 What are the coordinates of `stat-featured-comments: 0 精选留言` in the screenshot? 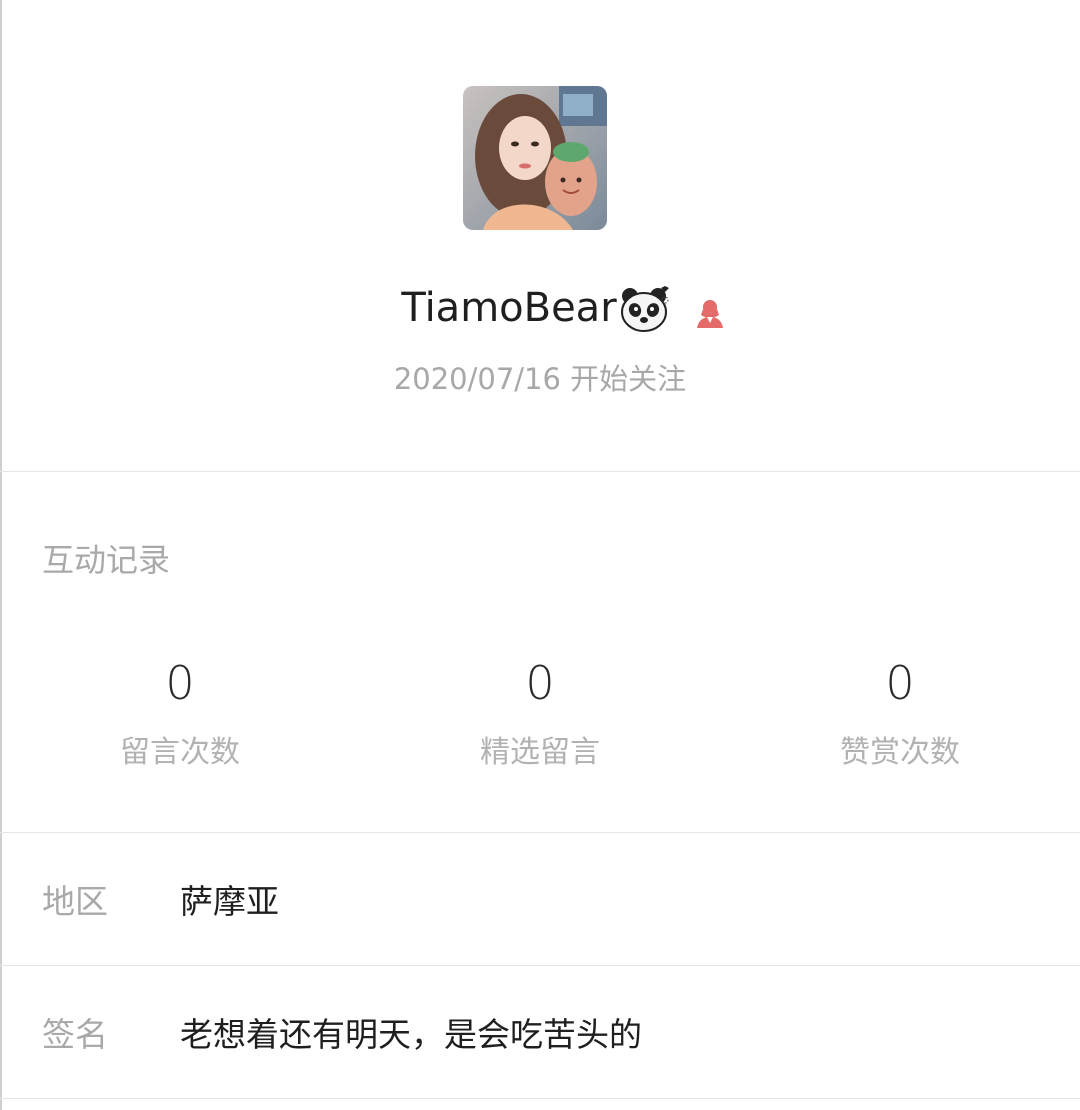 It's located at (540, 713).